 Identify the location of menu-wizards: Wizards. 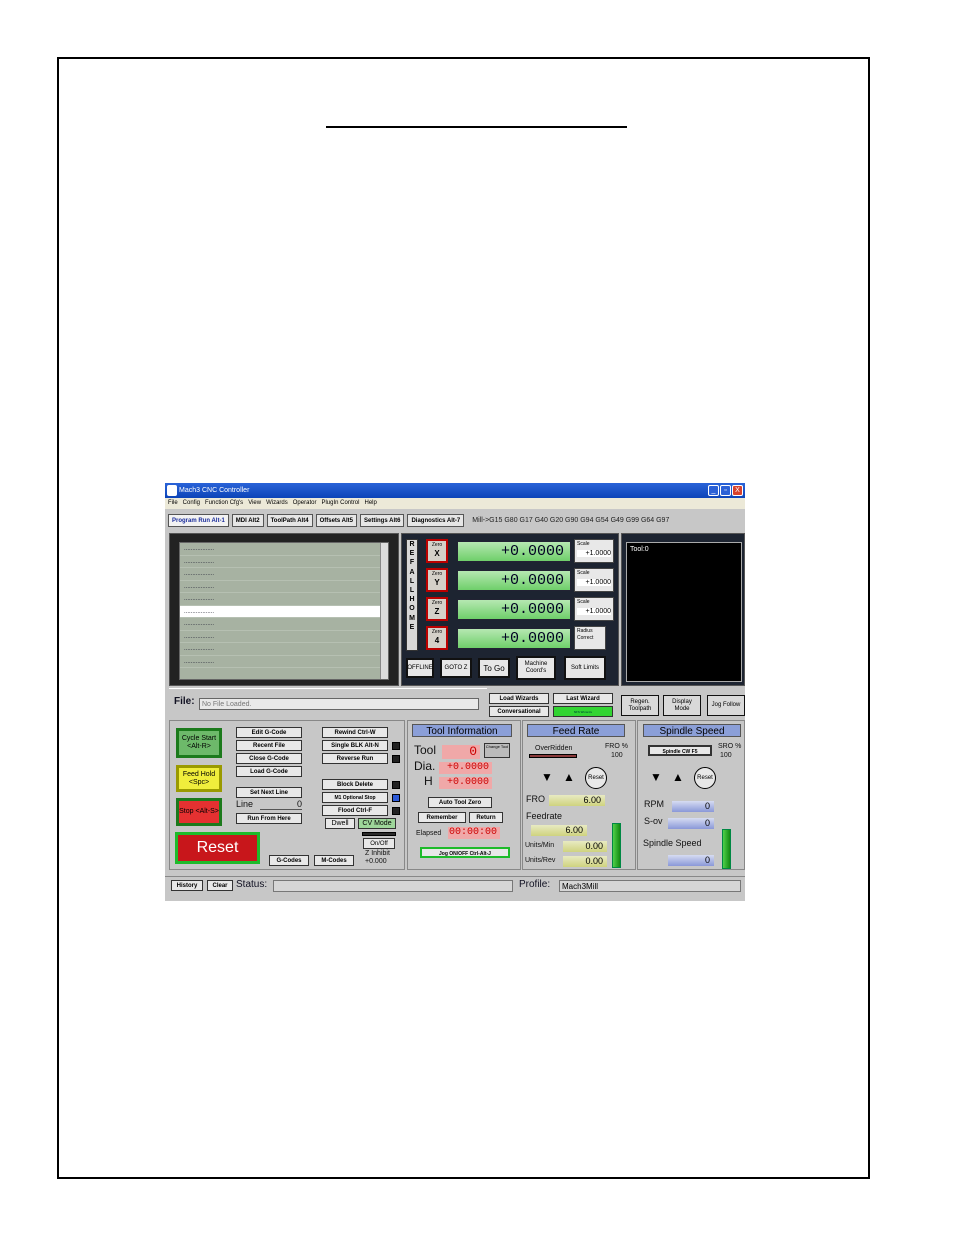
(277, 503).